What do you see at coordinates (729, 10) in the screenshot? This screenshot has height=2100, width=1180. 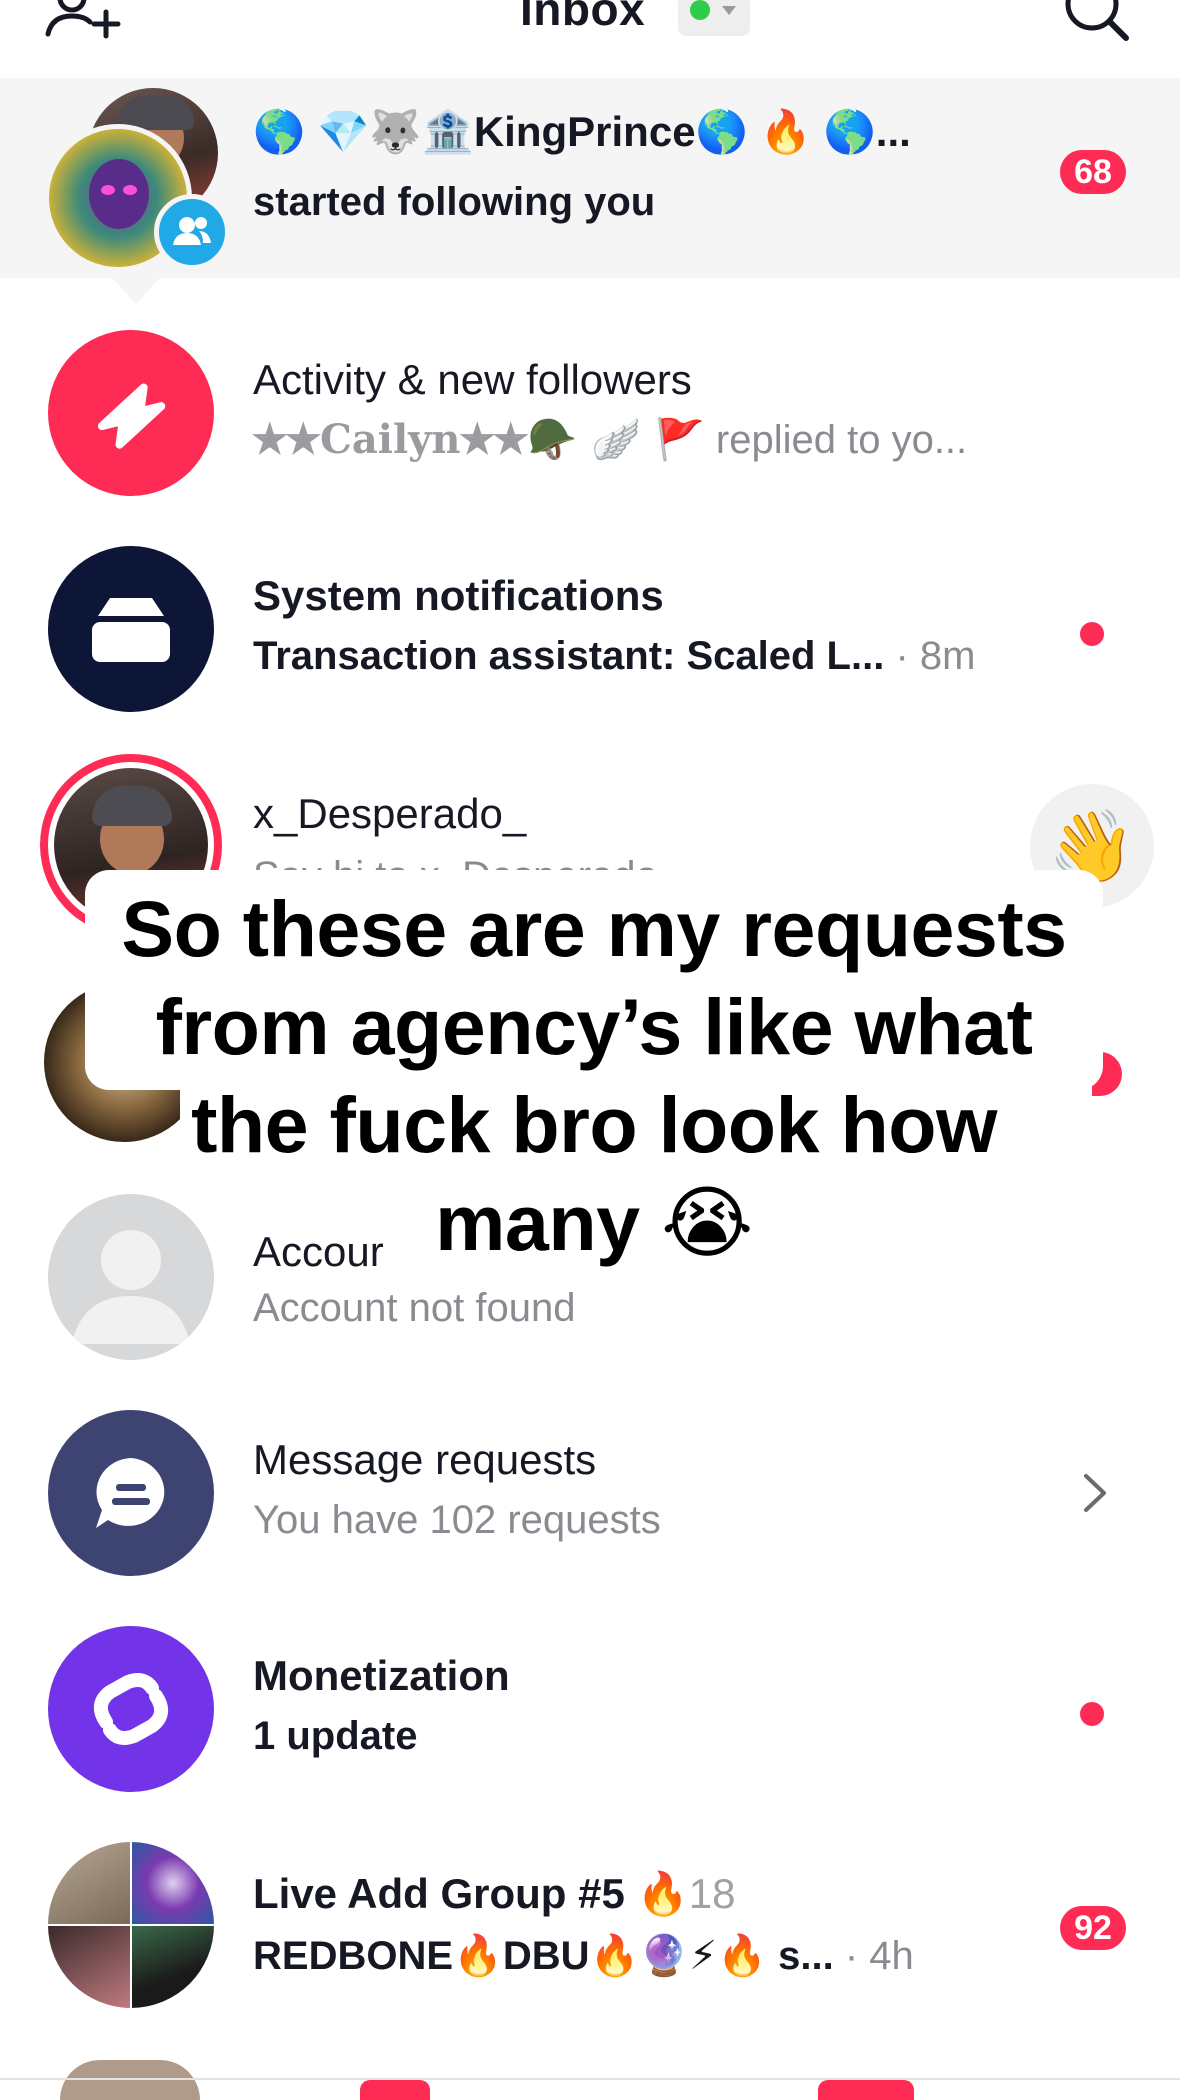 I see `chevron-down-icon` at bounding box center [729, 10].